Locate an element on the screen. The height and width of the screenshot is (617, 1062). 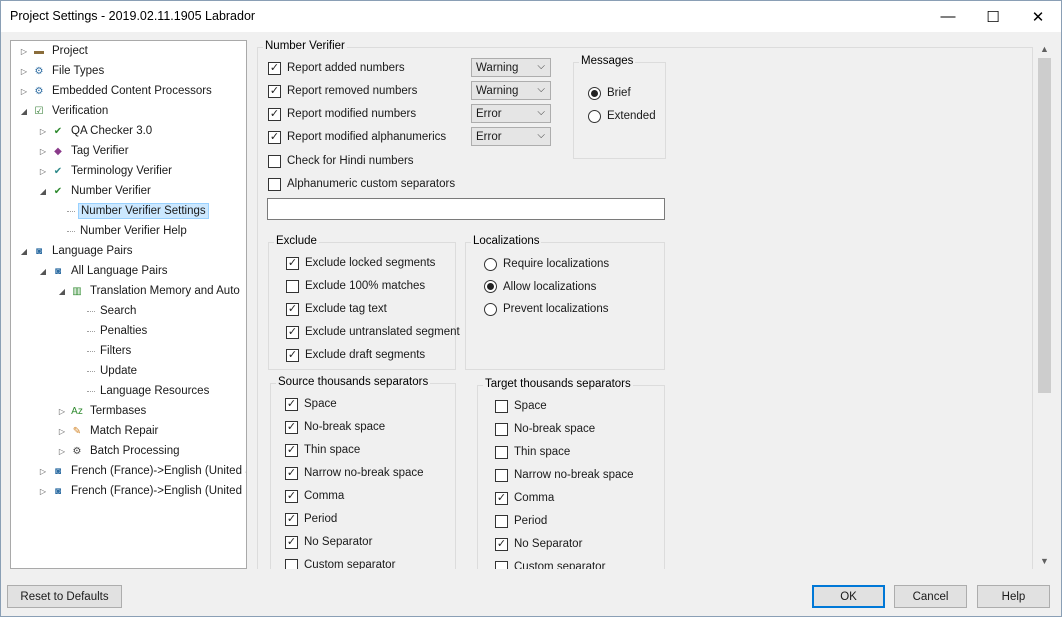
tree-node-project: ▷ ▬ Project is located at coordinates (54, 51).